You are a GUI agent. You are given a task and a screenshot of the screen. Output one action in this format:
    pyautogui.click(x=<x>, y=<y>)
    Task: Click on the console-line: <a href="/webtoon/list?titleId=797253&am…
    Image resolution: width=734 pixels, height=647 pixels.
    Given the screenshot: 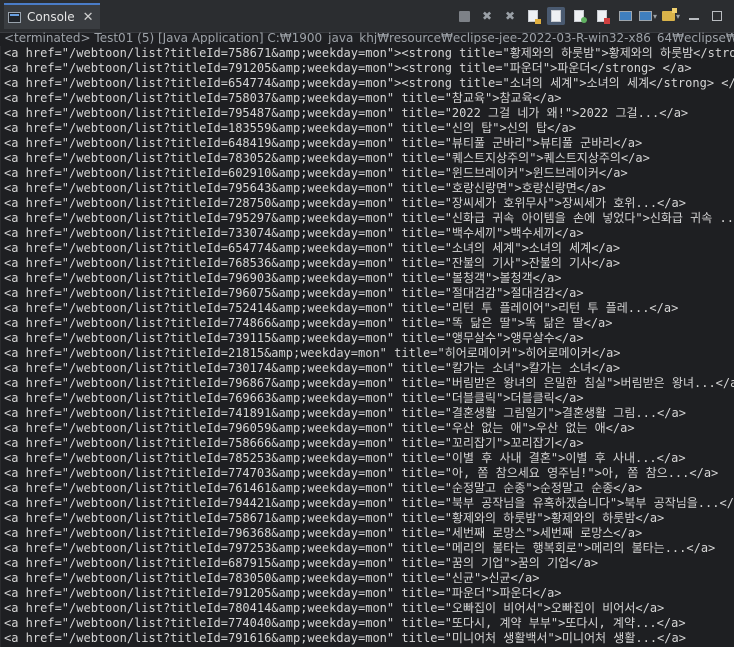 What is the action you would take?
    pyautogui.click(x=360, y=548)
    